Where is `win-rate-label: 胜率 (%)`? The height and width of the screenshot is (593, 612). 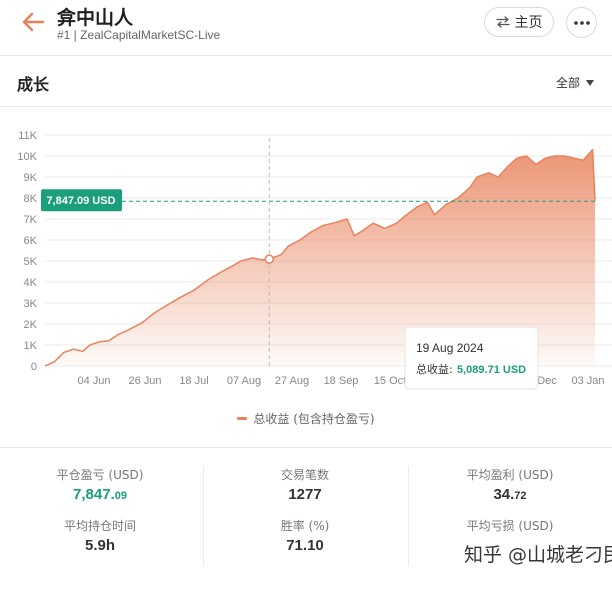
win-rate-label: 胜率 (%) is located at coordinates (305, 526).